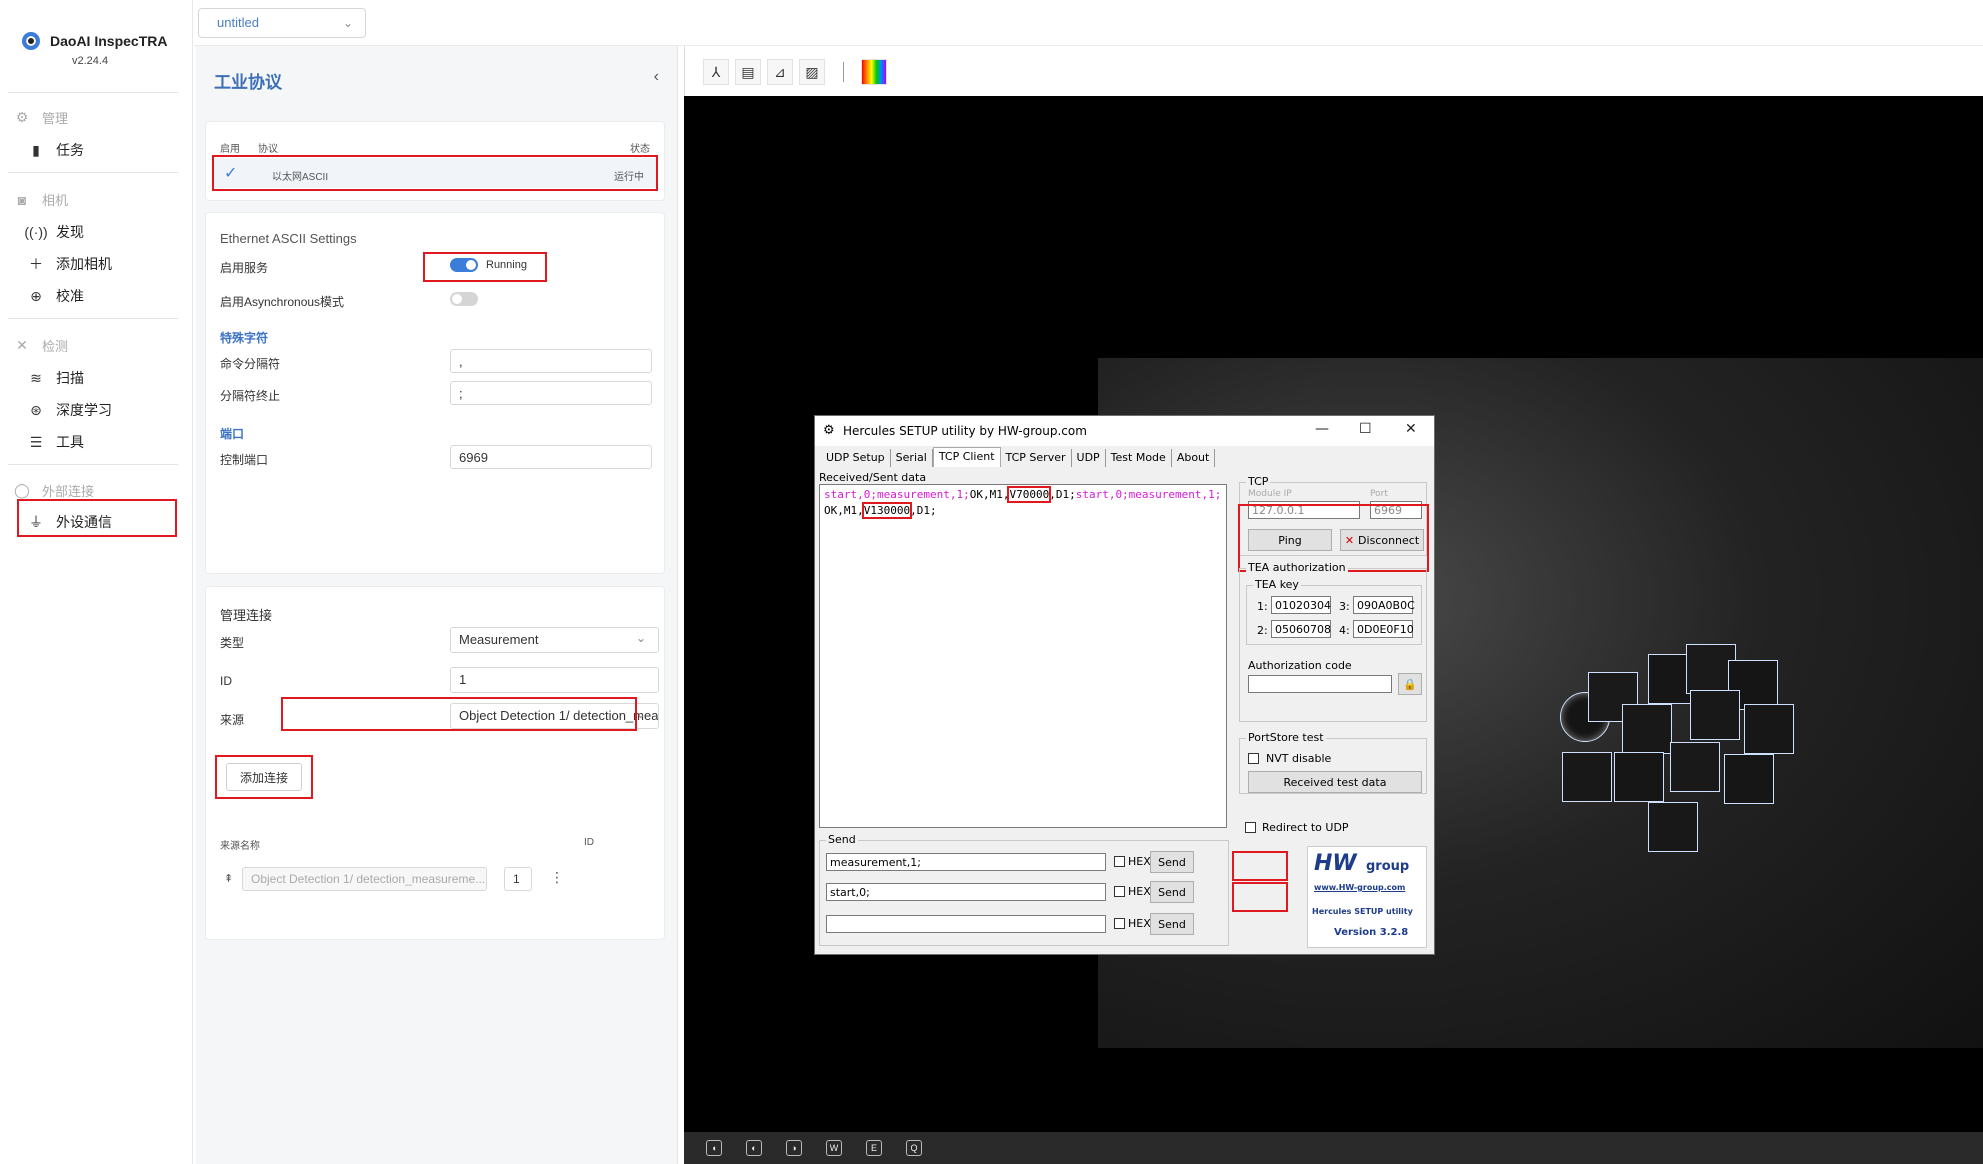 The height and width of the screenshot is (1164, 1983). Describe the element at coordinates (1322, 429) in the screenshot. I see `minimize-icon: —` at that location.